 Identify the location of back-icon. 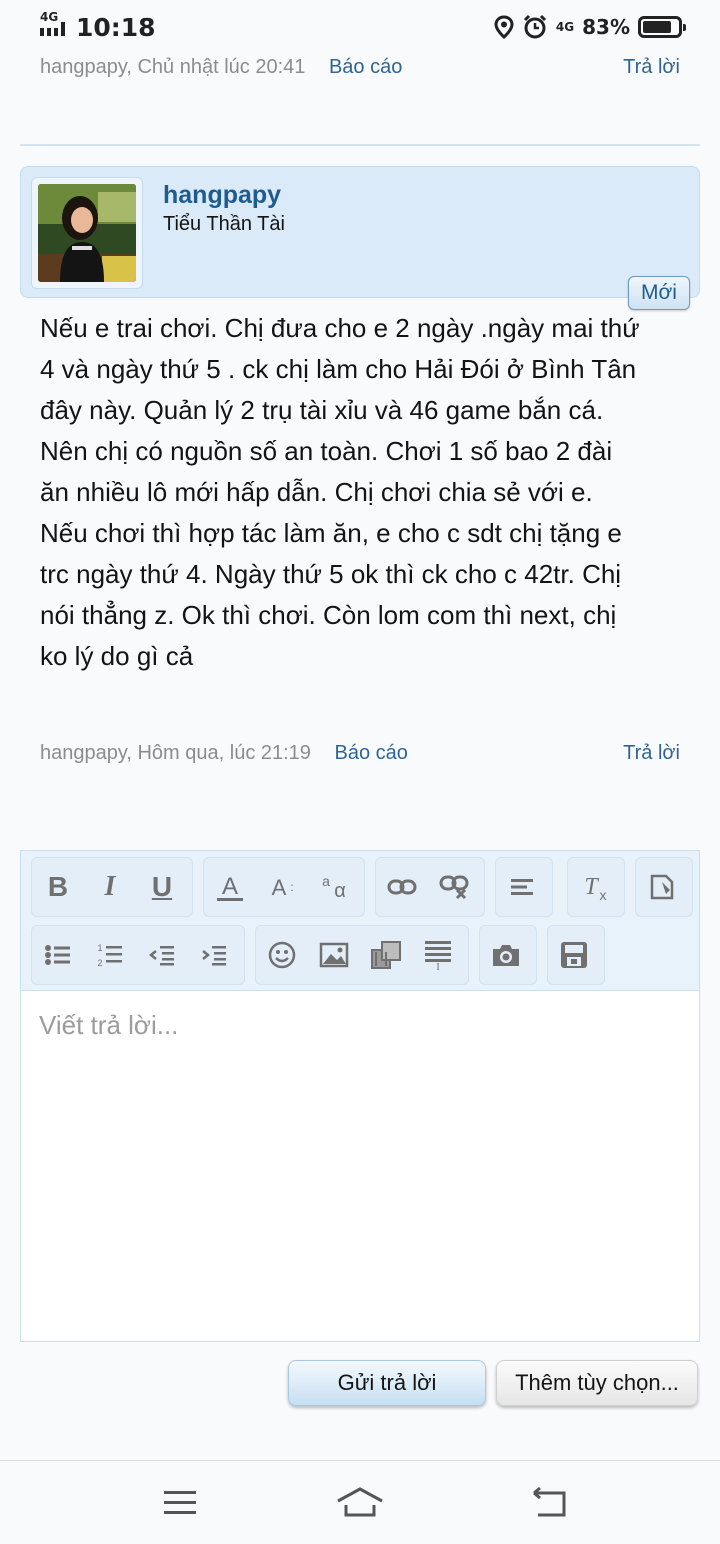
(548, 1503).